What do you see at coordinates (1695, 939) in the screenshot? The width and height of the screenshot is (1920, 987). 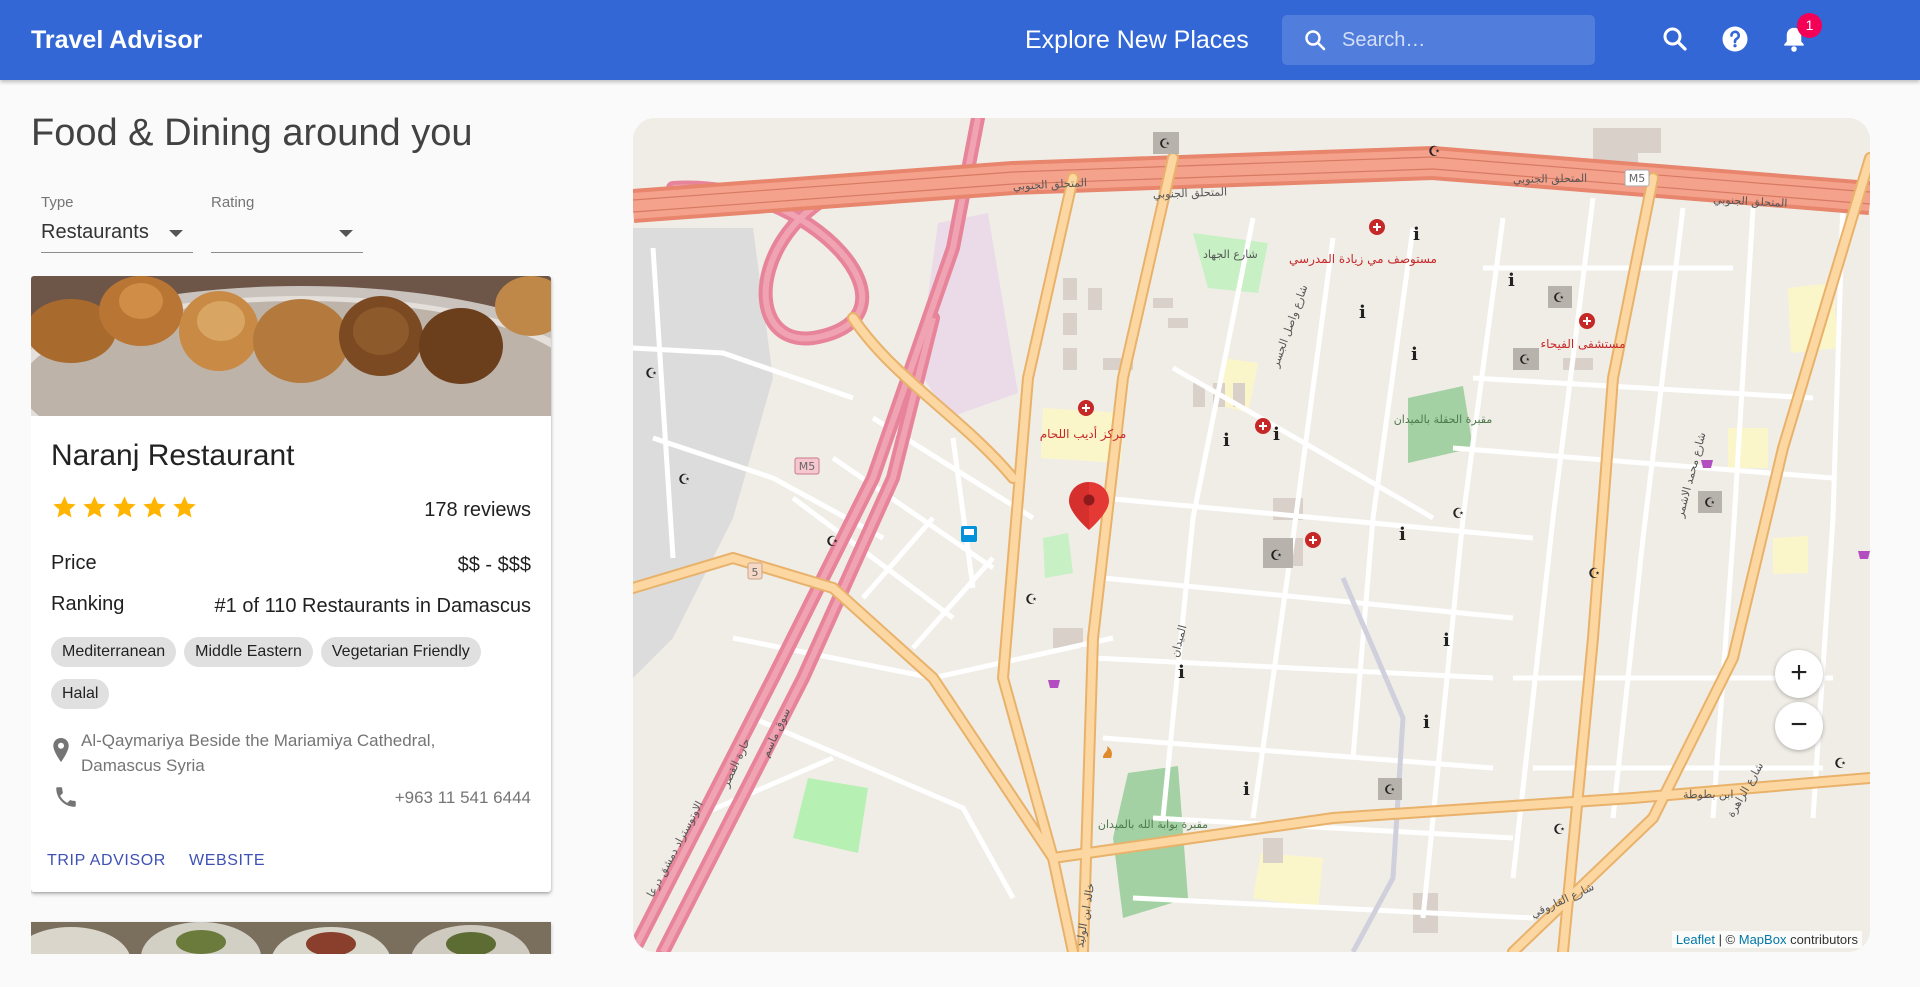 I see `leaflet-link: Leaflet` at bounding box center [1695, 939].